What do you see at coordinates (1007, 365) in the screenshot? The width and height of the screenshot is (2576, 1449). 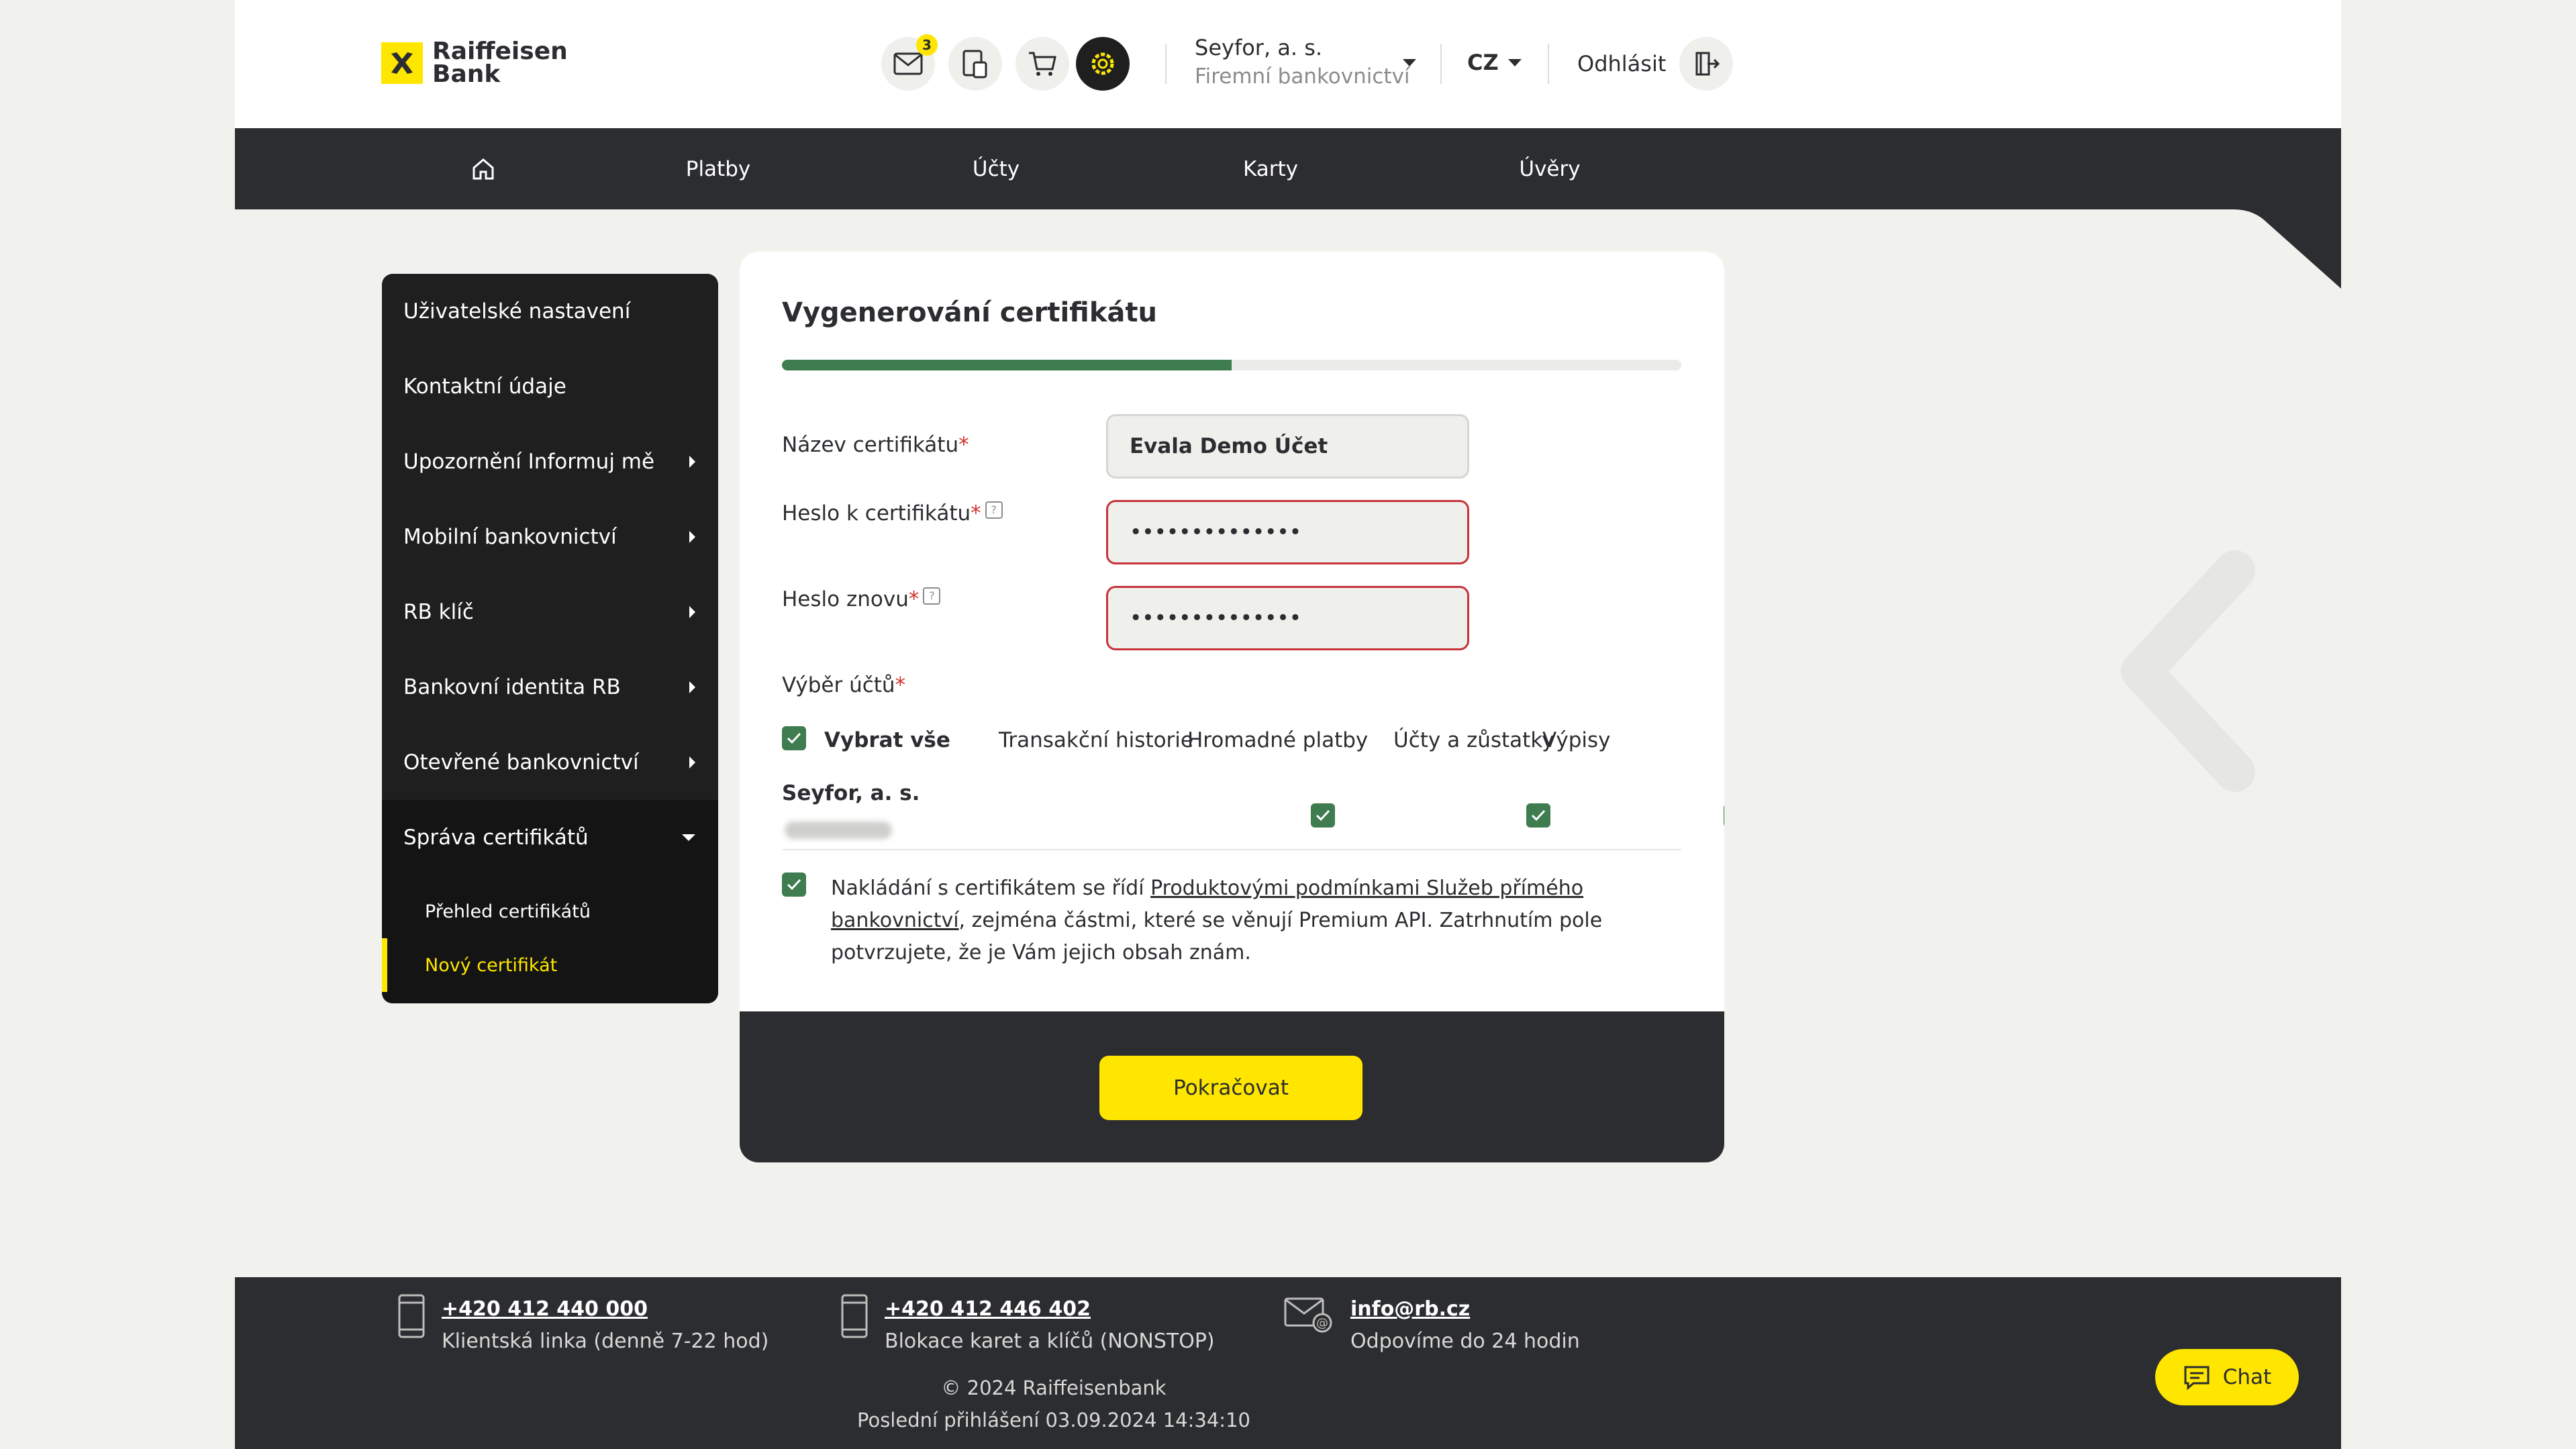 I see `step-progress-fill` at bounding box center [1007, 365].